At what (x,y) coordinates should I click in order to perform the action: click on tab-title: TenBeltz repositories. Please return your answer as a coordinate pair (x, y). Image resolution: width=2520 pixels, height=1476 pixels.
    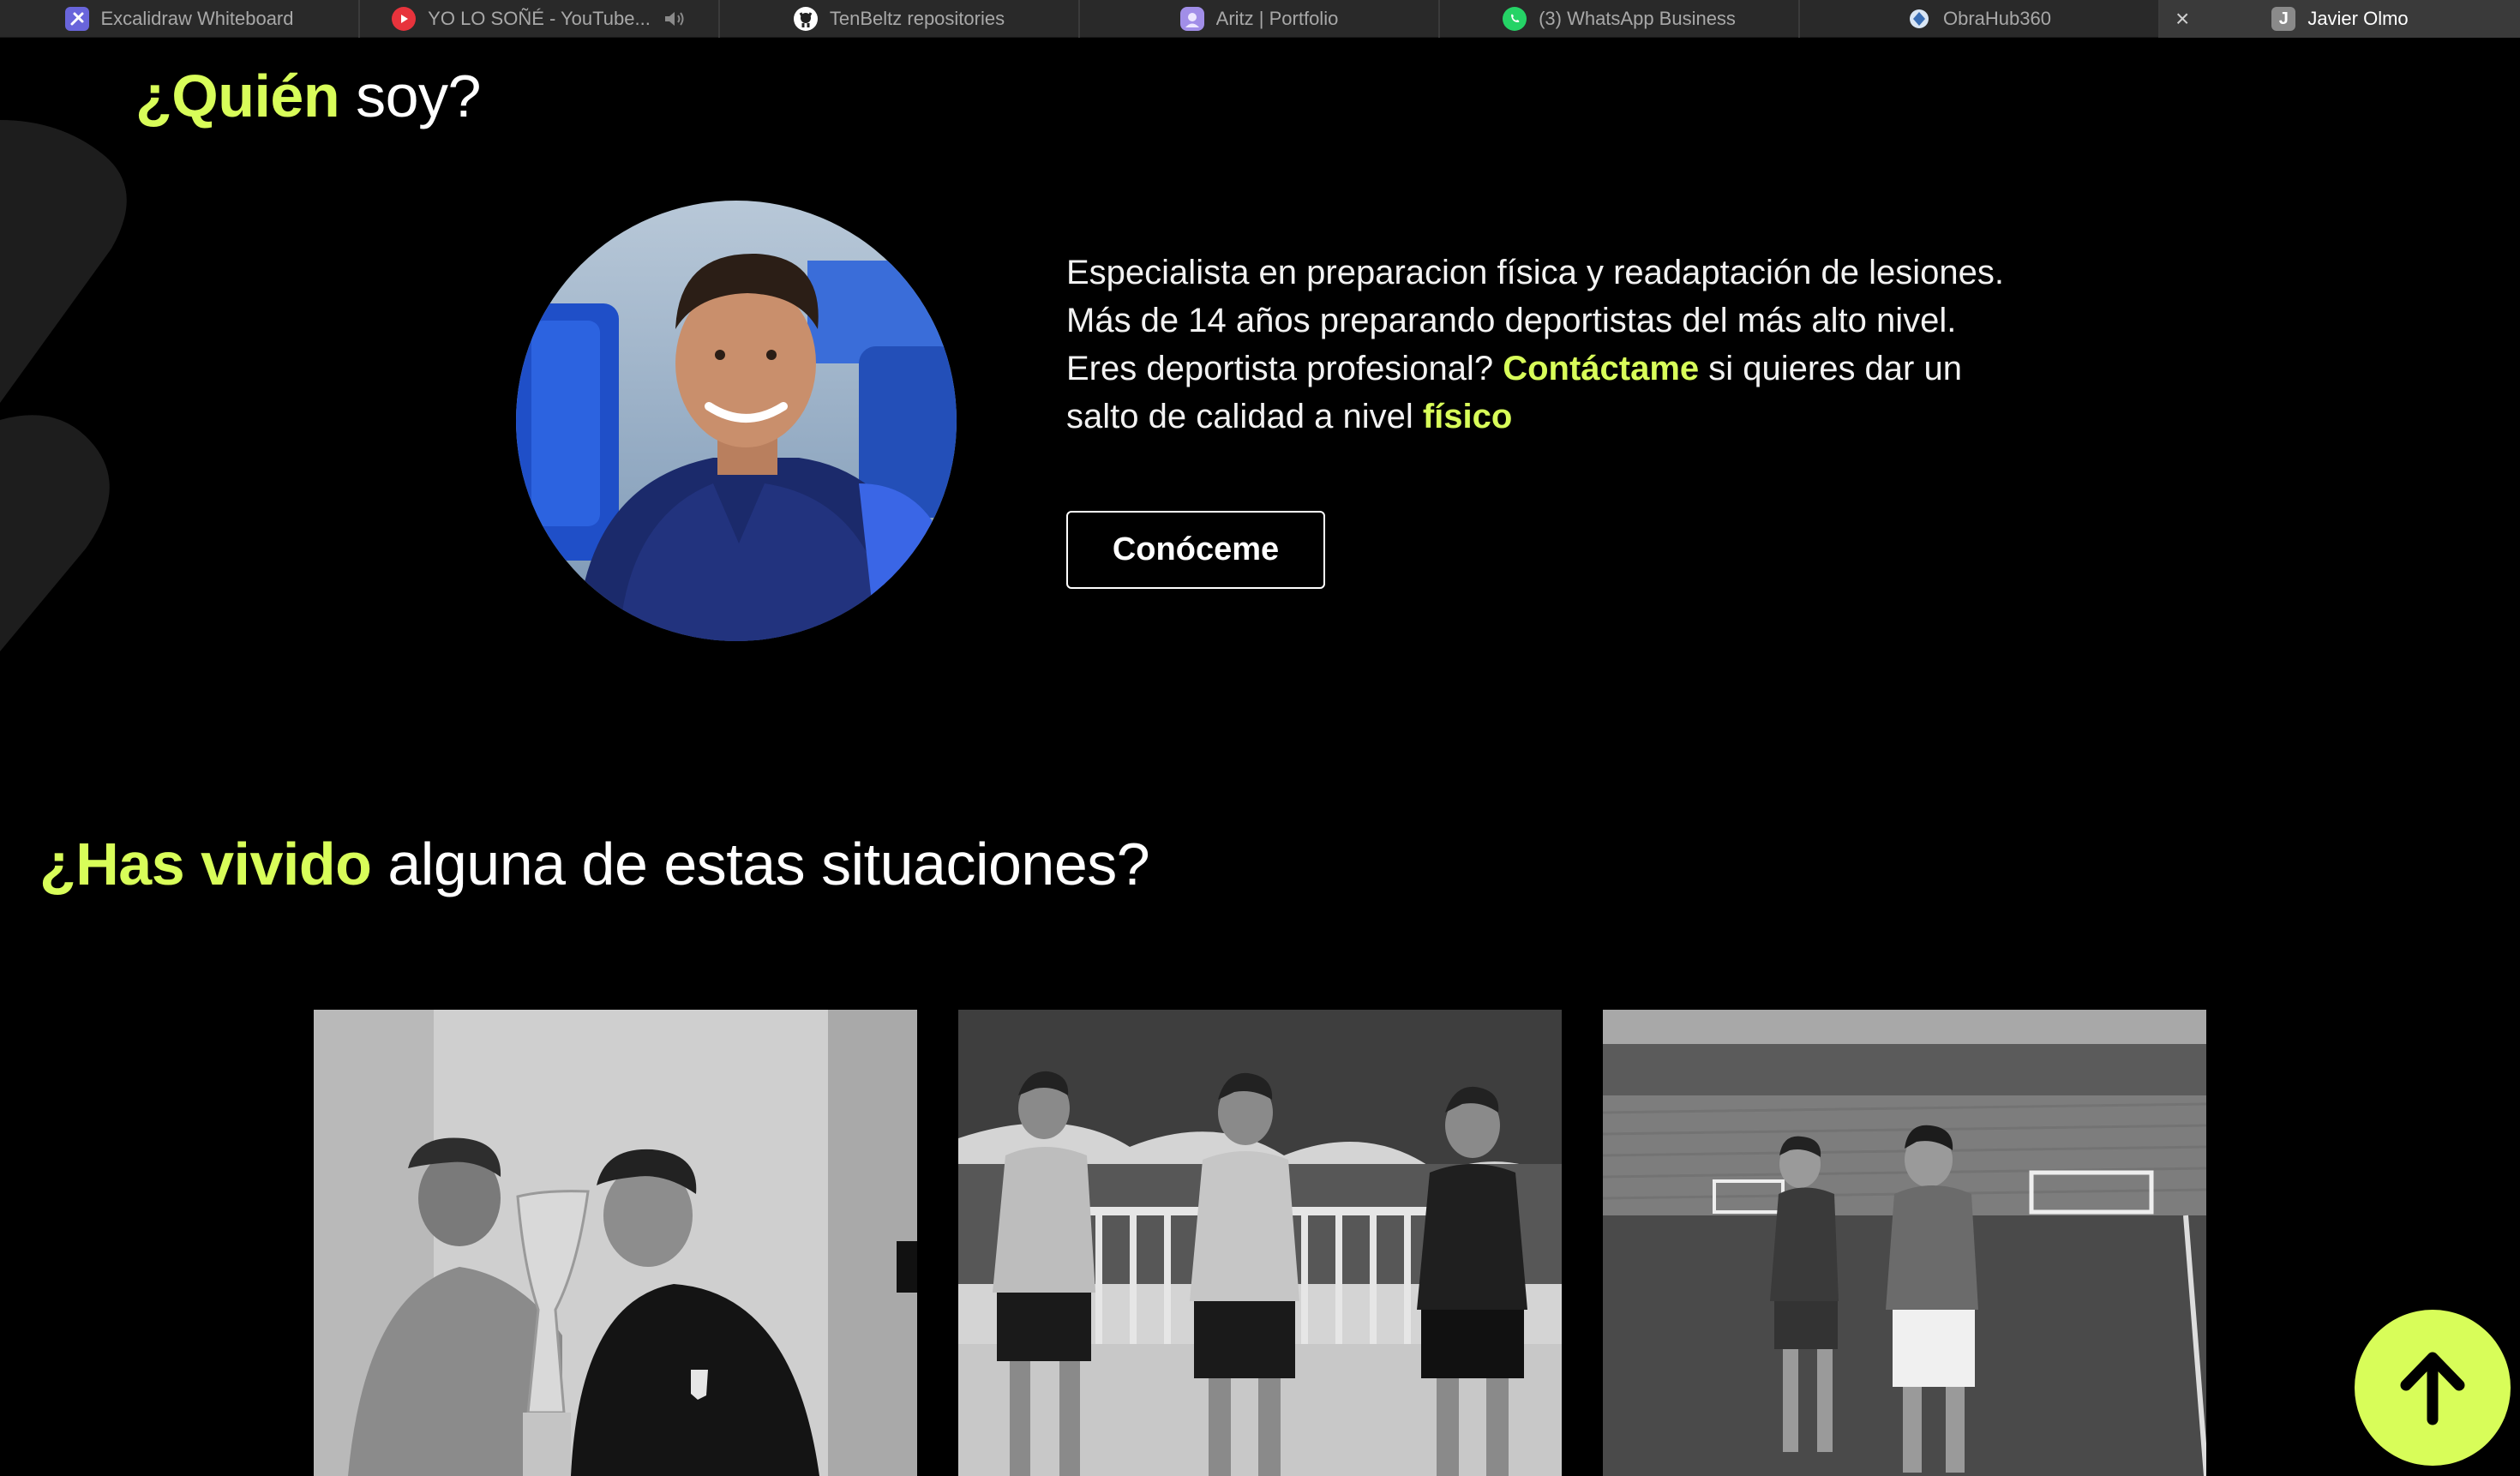
    Looking at the image, I should click on (917, 18).